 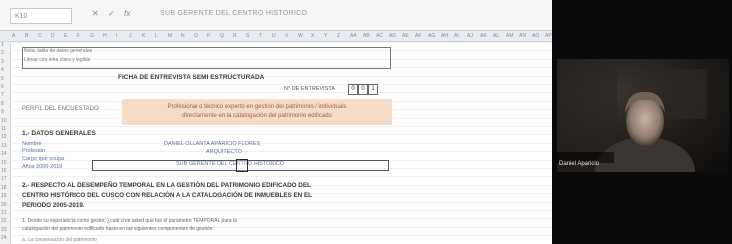 I want to click on column-header: AP, so click(x=548, y=36).